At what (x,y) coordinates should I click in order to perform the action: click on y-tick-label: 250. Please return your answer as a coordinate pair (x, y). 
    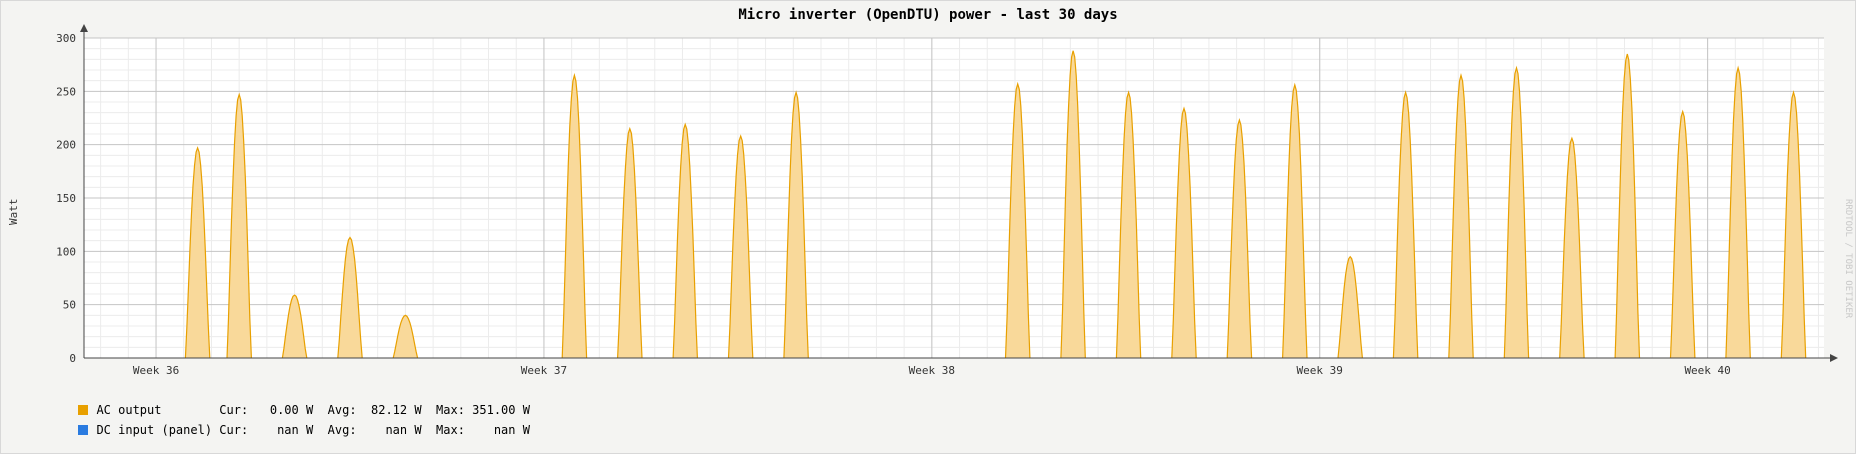
    Looking at the image, I should click on (66, 91).